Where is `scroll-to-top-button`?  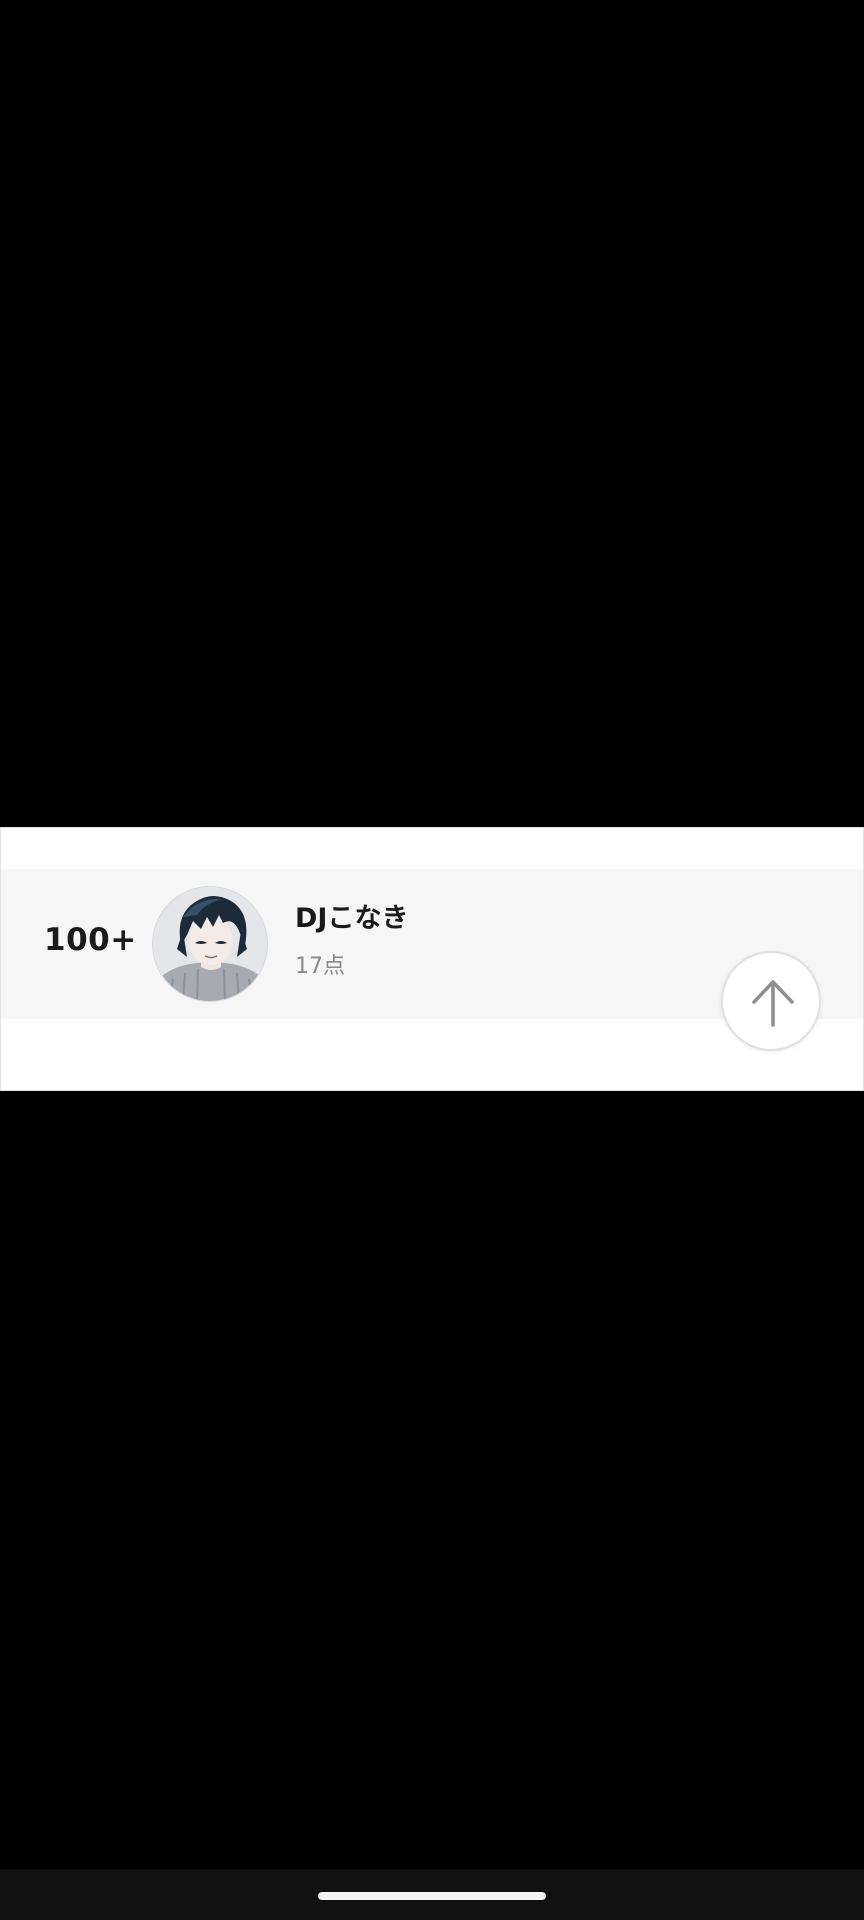 scroll-to-top-button is located at coordinates (771, 1001).